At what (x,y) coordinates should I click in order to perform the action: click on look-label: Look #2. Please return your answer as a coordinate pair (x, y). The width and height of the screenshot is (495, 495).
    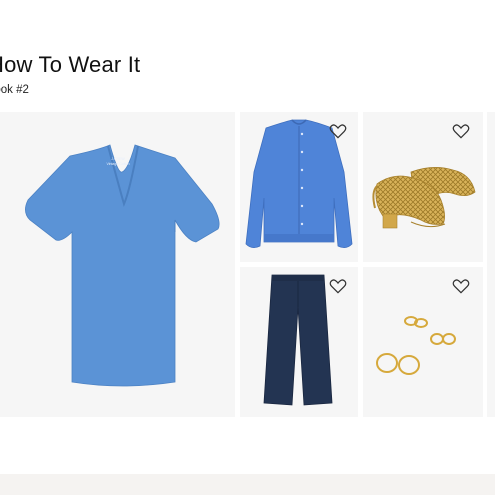
    Looking at the image, I should click on (14, 90).